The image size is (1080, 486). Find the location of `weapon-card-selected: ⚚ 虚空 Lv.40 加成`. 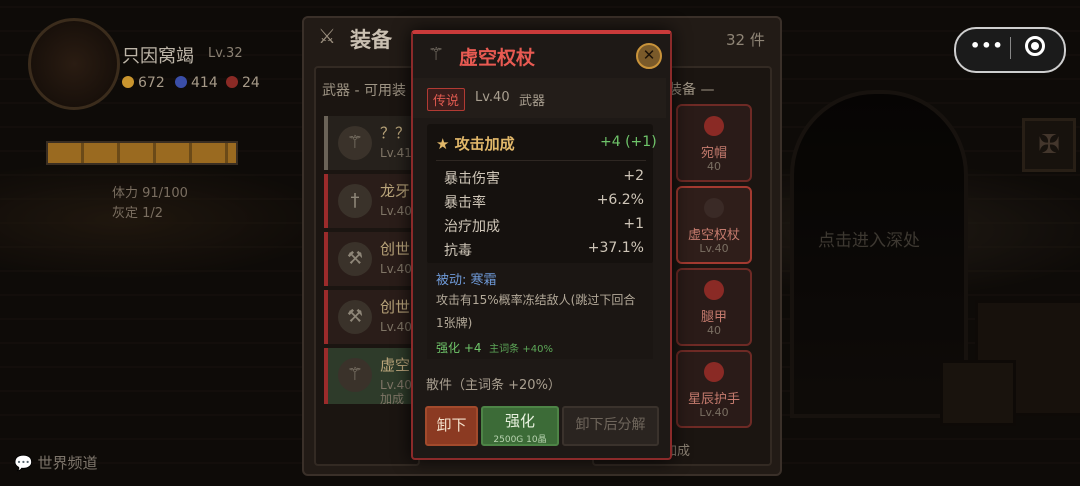

weapon-card-selected: ⚚ 虚空 Lv.40 加成 is located at coordinates (371, 377).